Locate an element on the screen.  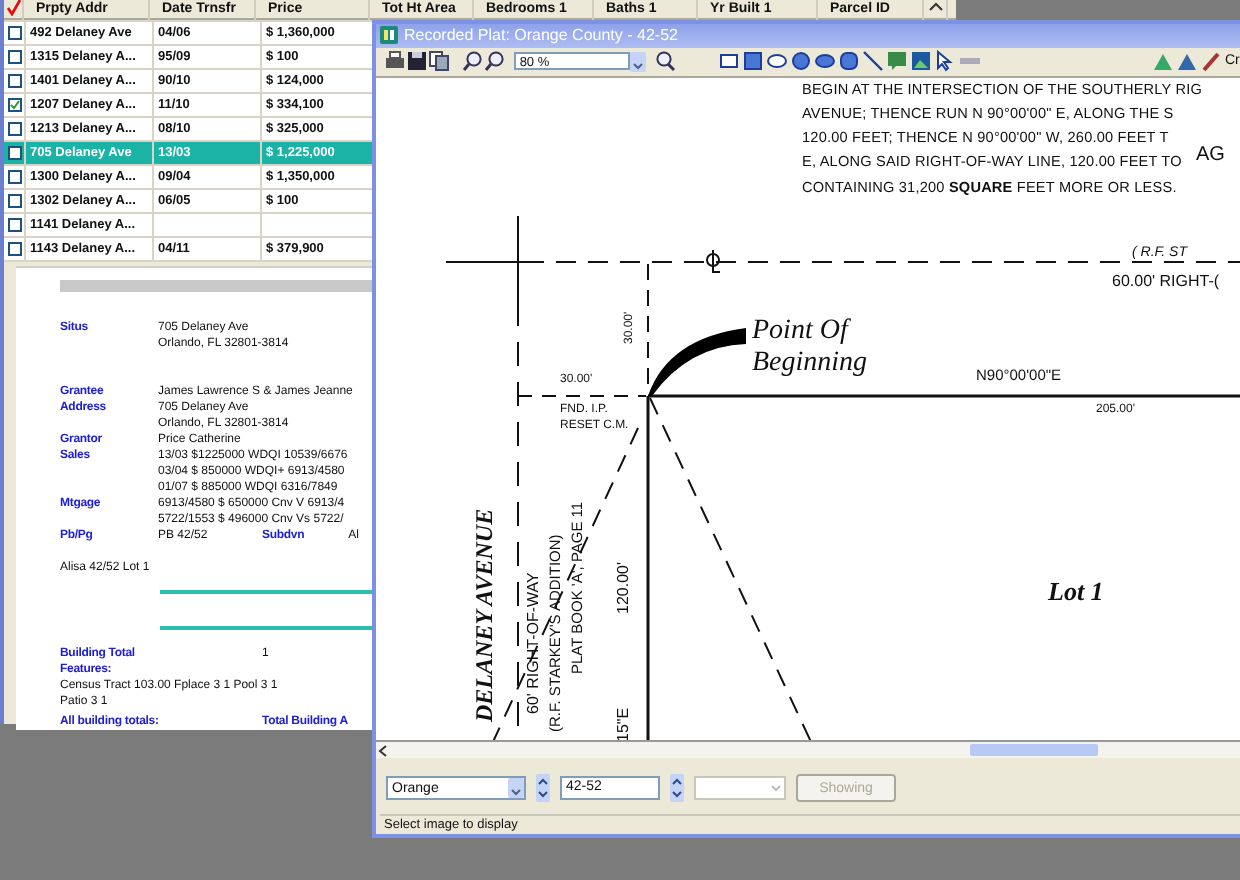
triangle-icon is located at coordinates (1188, 61).